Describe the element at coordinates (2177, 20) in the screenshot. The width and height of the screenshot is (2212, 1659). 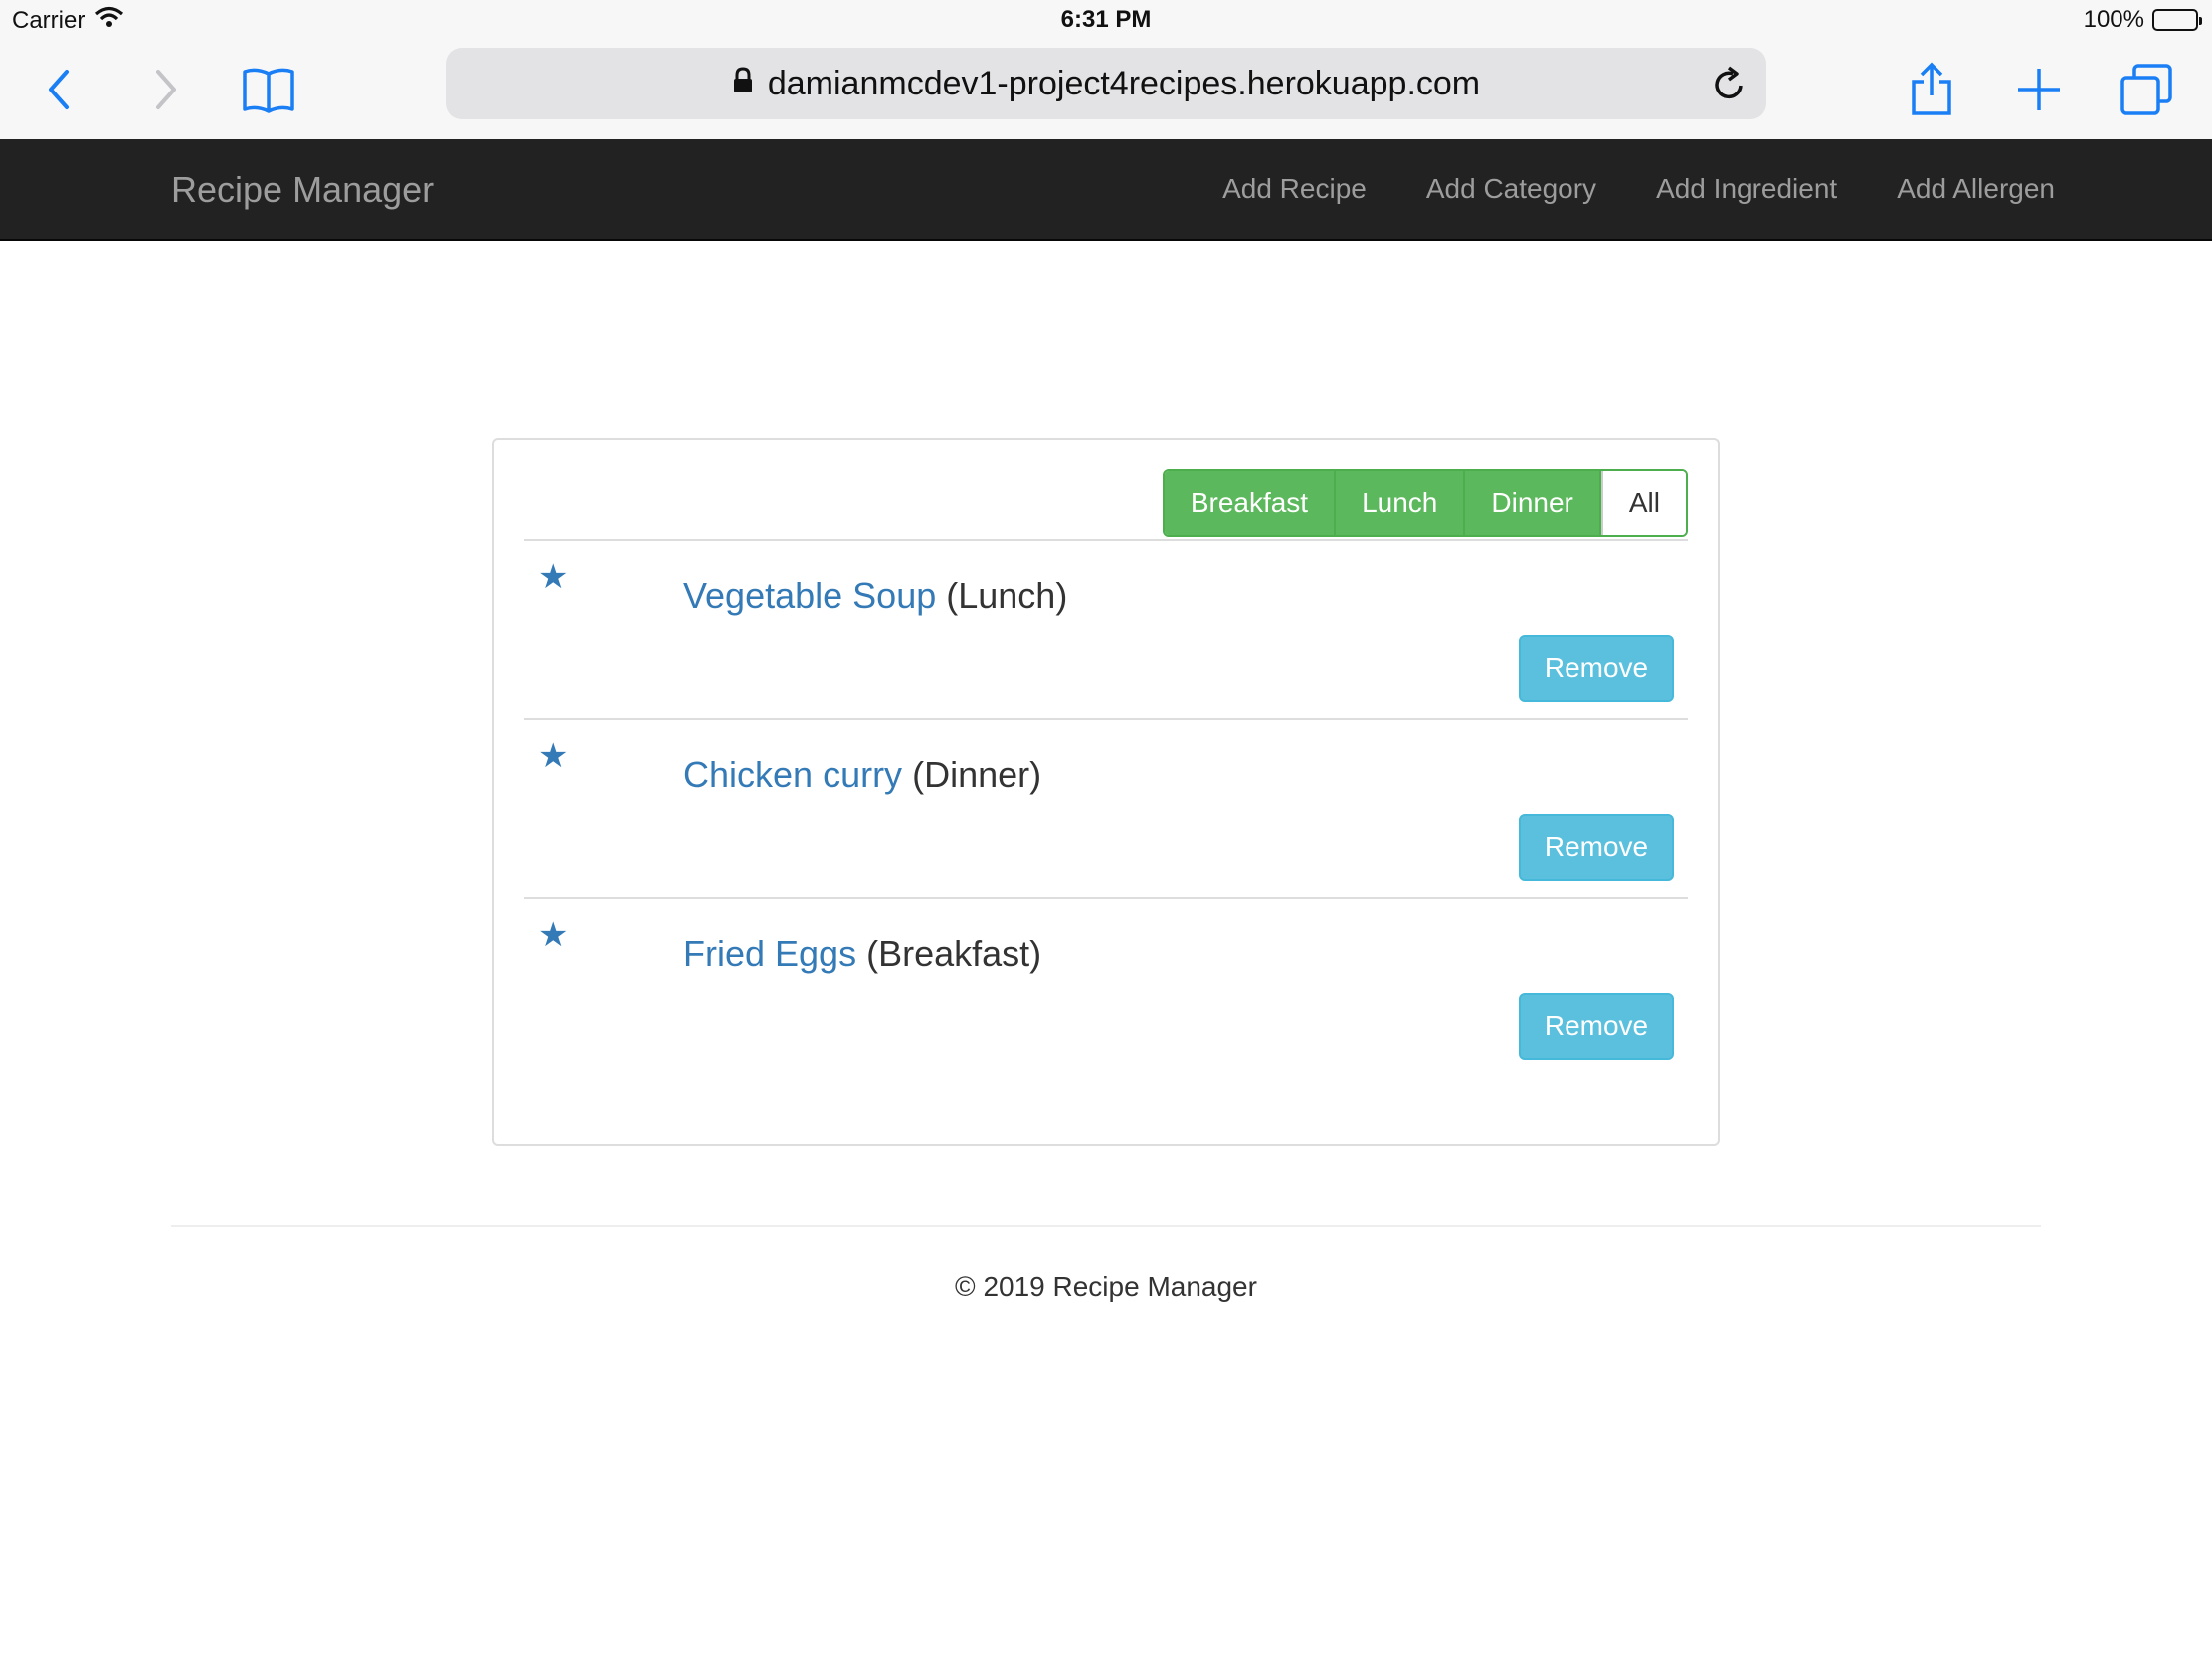
I see `battery-icon` at that location.